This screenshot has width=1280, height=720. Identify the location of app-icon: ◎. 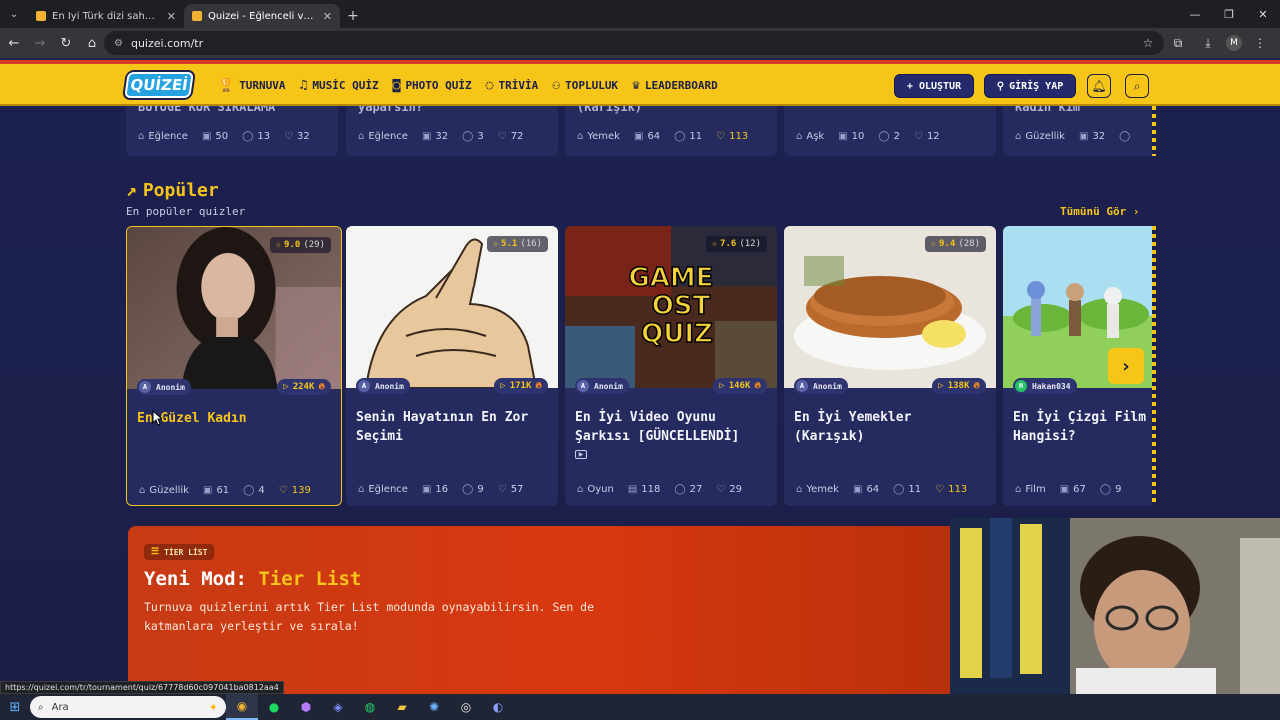
(466, 707).